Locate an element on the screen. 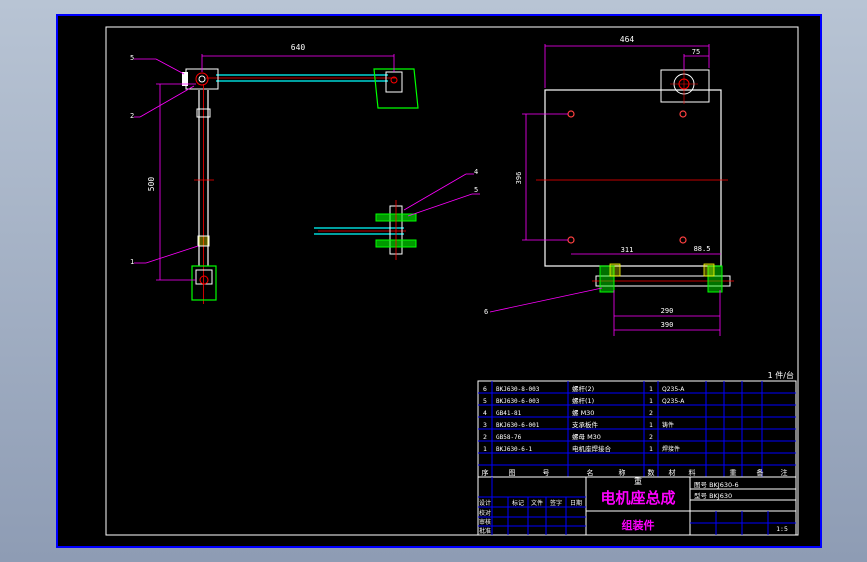 The height and width of the screenshot is (562, 867). part-name: 支承板件 is located at coordinates (585, 424).